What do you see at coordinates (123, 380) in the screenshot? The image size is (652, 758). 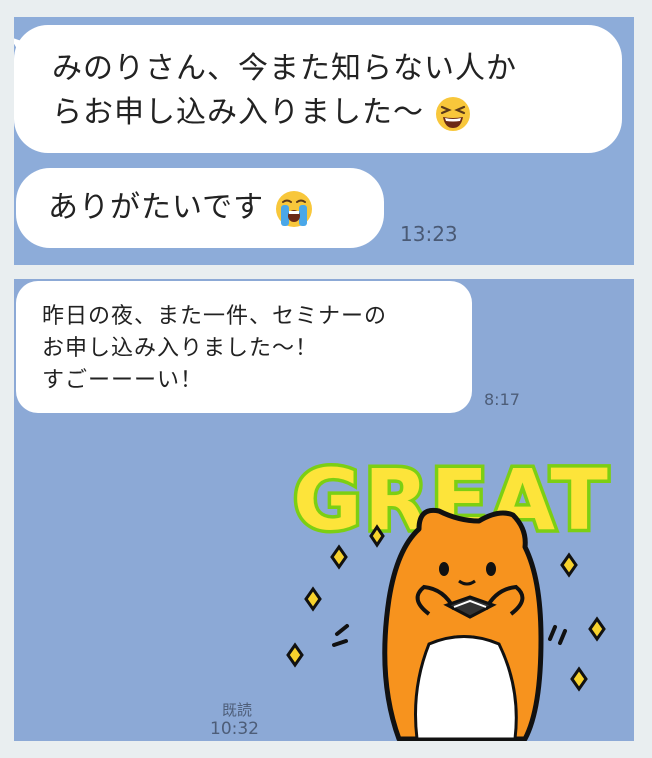 I see `message-line: すごーーーい！` at bounding box center [123, 380].